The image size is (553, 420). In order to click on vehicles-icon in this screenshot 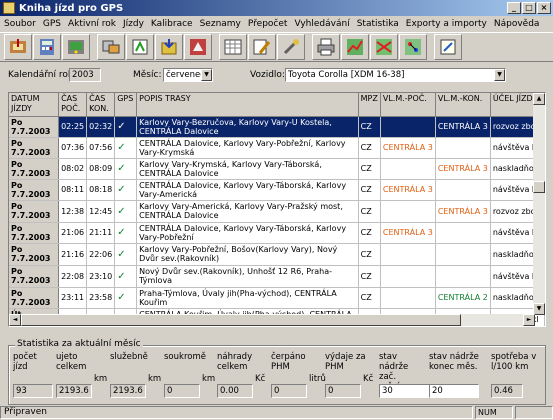, I will do `click(111, 47)`.